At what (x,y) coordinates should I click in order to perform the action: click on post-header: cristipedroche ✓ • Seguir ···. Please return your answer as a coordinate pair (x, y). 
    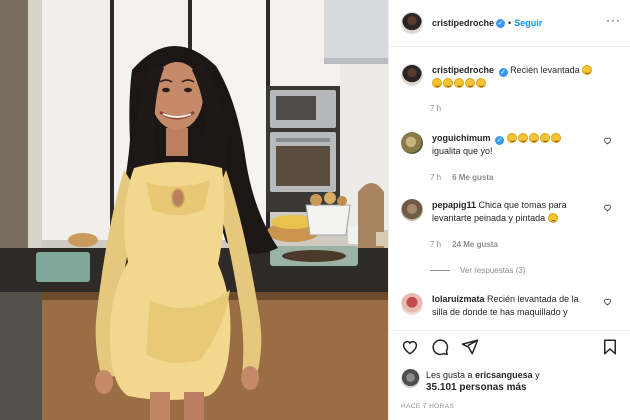
    Looking at the image, I should click on (509, 23).